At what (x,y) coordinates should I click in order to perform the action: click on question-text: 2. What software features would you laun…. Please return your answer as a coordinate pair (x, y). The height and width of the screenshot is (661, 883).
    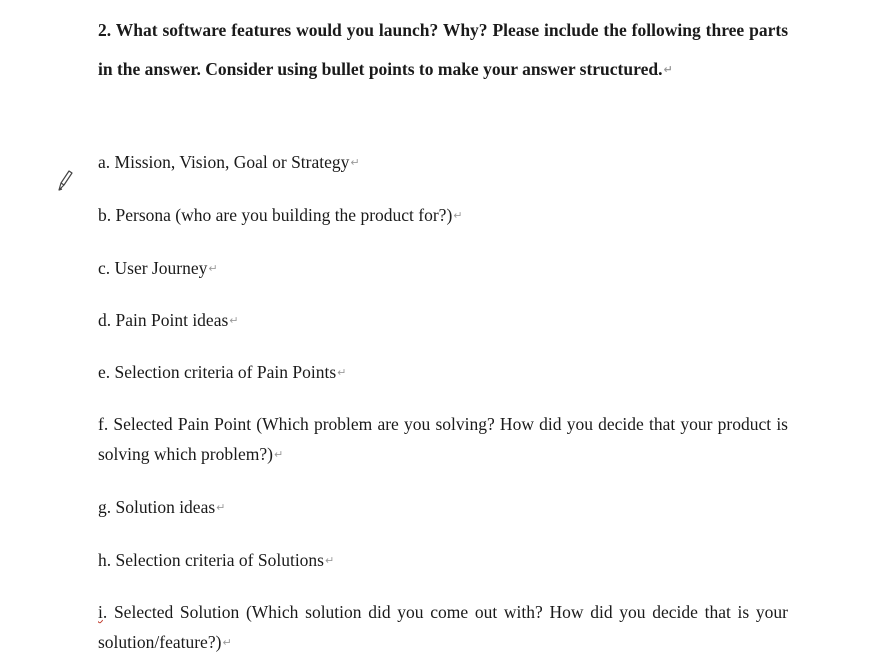
    Looking at the image, I should click on (443, 49).